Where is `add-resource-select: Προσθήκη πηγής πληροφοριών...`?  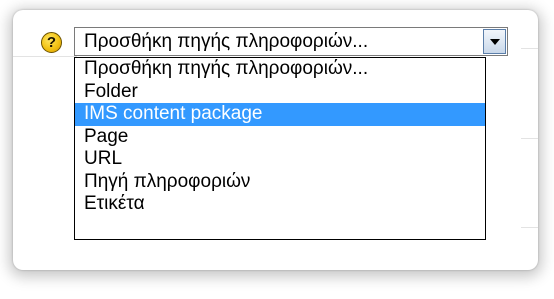 add-resource-select: Προσθήκη πηγής πληροφοριών... is located at coordinates (291, 41).